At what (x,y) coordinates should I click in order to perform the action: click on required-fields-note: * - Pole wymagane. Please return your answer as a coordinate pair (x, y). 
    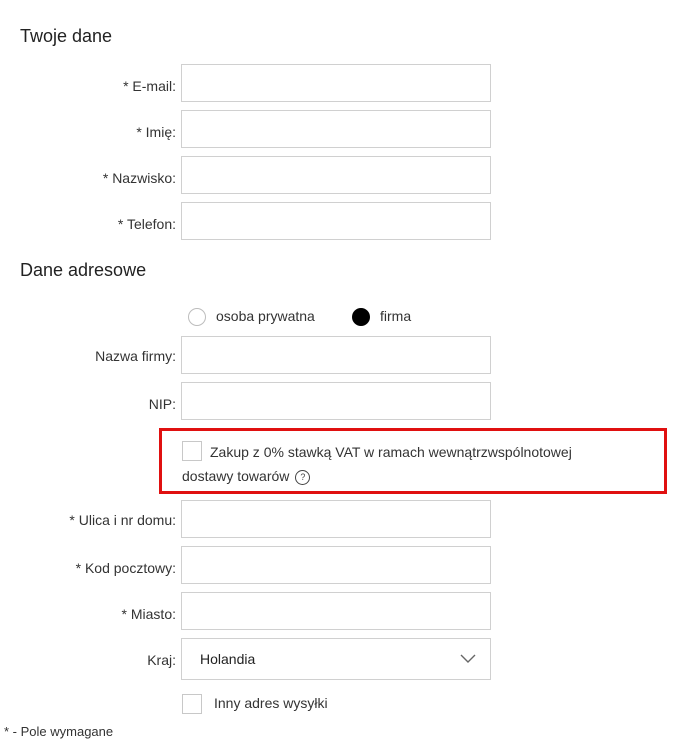
    Looking at the image, I should click on (59, 731).